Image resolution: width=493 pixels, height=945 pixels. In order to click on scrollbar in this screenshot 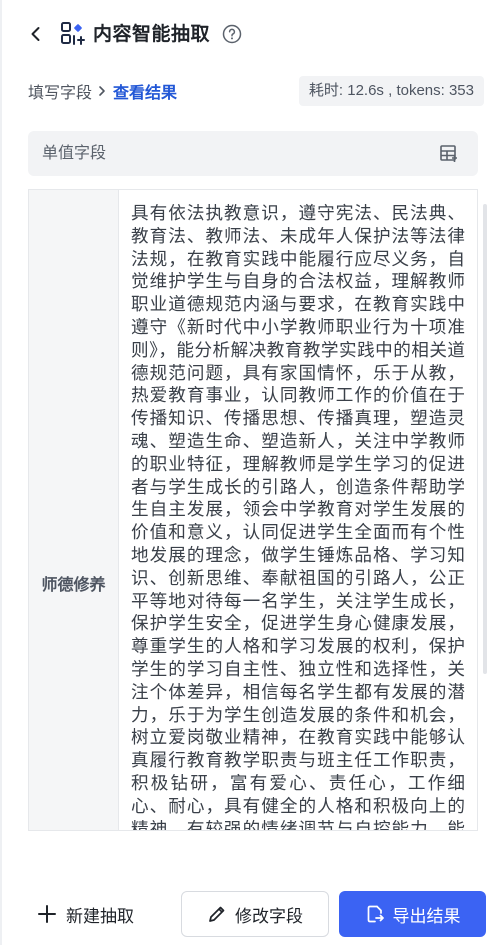, I will do `click(485, 439)`.